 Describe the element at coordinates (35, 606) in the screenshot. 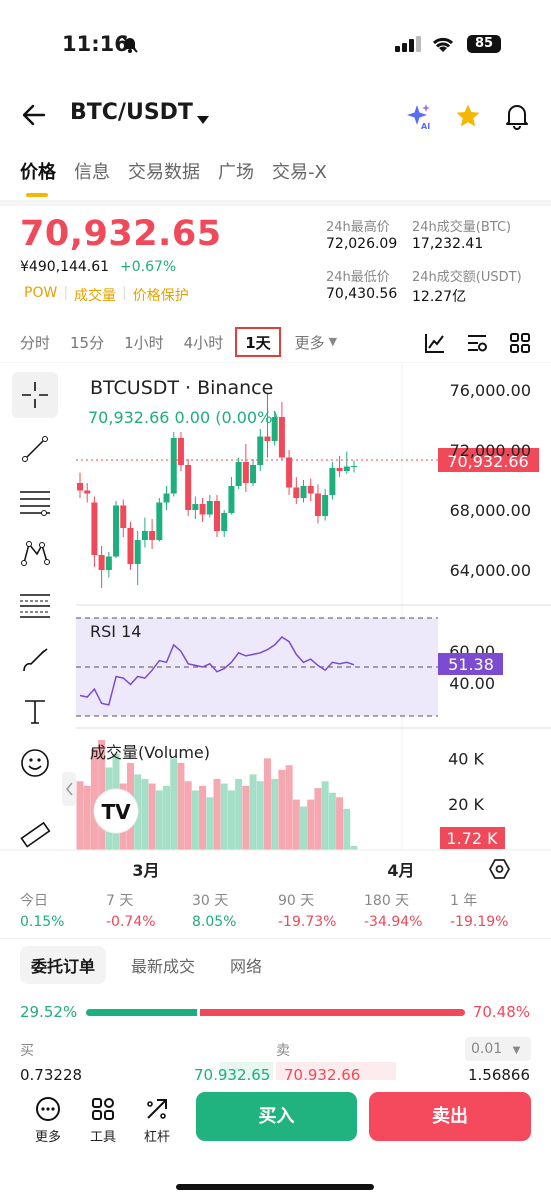

I see `fib-retracement-icon` at that location.